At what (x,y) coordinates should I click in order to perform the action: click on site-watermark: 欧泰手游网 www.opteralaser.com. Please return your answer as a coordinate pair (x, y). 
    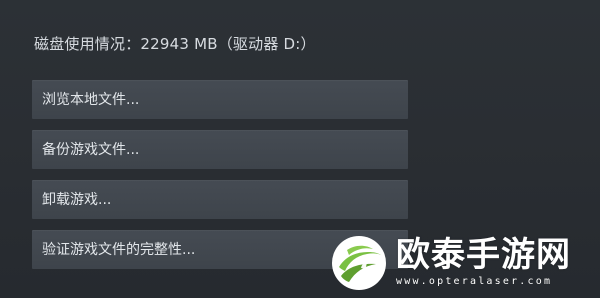
    Looking at the image, I should click on (459, 263).